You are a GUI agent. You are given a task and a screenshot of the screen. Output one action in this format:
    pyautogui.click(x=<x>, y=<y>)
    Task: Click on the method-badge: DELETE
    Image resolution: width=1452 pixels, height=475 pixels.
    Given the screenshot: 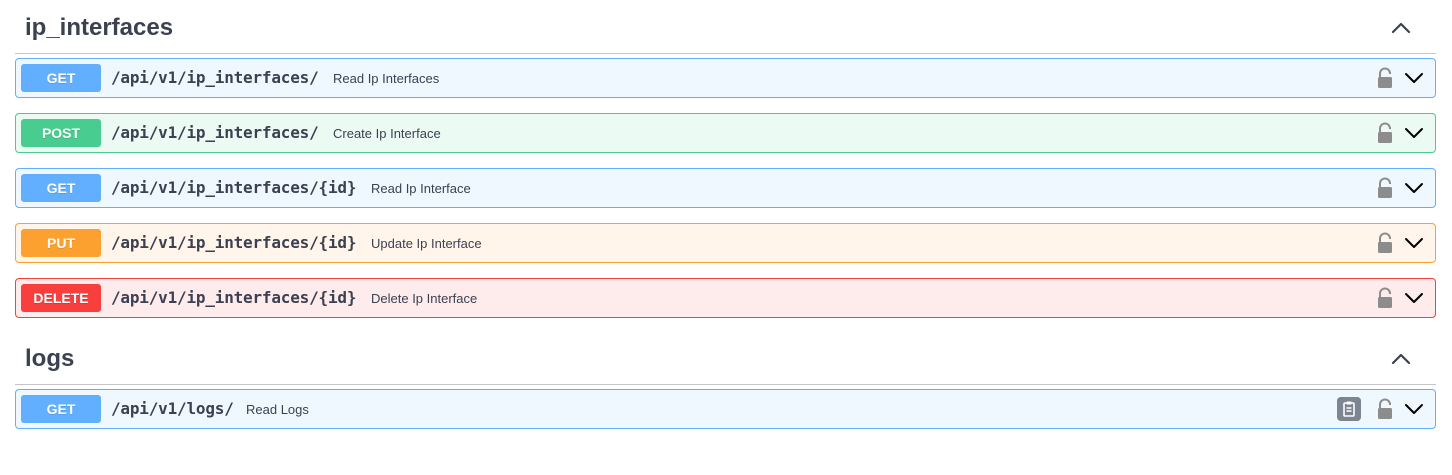 What is the action you would take?
    pyautogui.click(x=61, y=298)
    